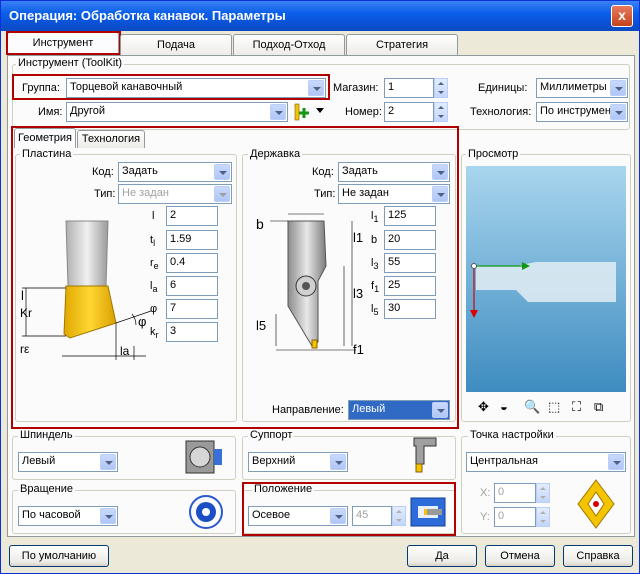 The width and height of the screenshot is (640, 574). I want to click on spindle-value: Левый, so click(39, 461).